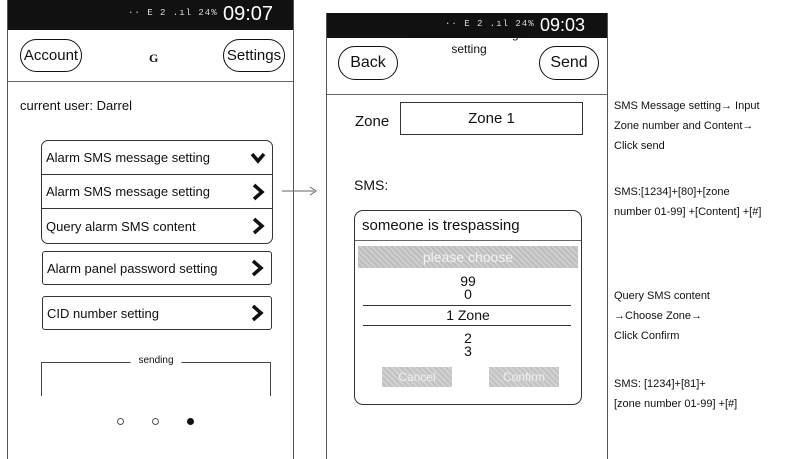 This screenshot has height=459, width=801. What do you see at coordinates (372, 121) in the screenshot?
I see `zone-label: Zone` at bounding box center [372, 121].